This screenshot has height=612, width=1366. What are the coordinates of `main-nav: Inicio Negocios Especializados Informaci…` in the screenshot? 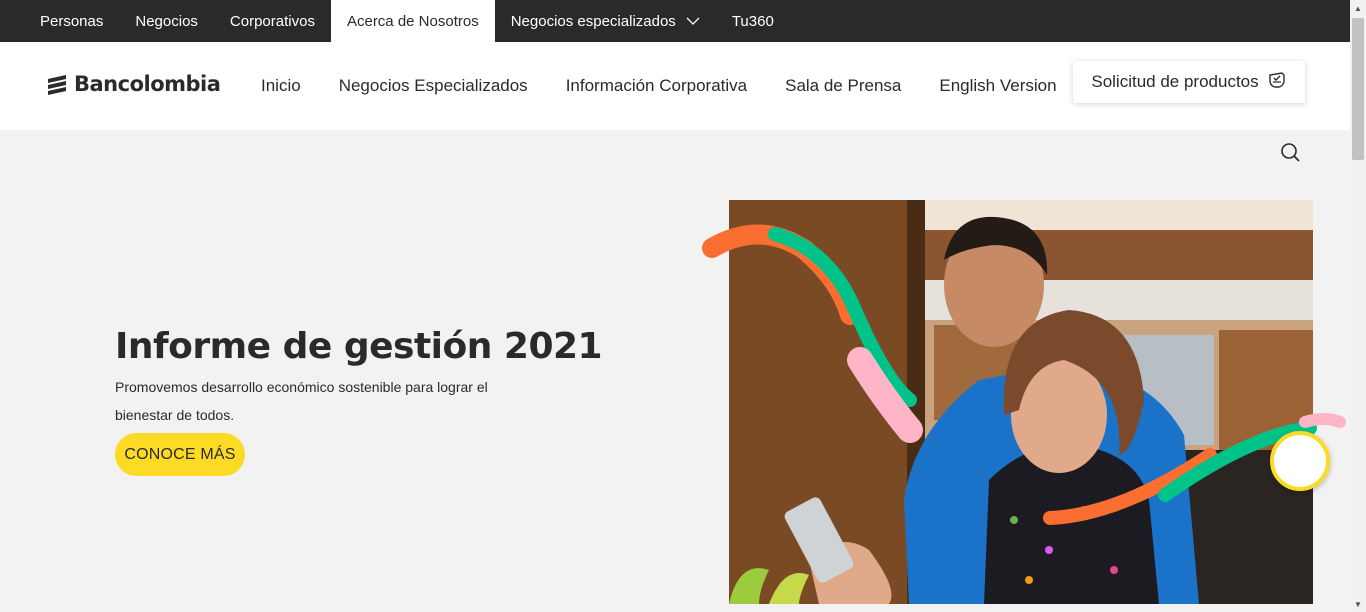 It's located at (659, 86).